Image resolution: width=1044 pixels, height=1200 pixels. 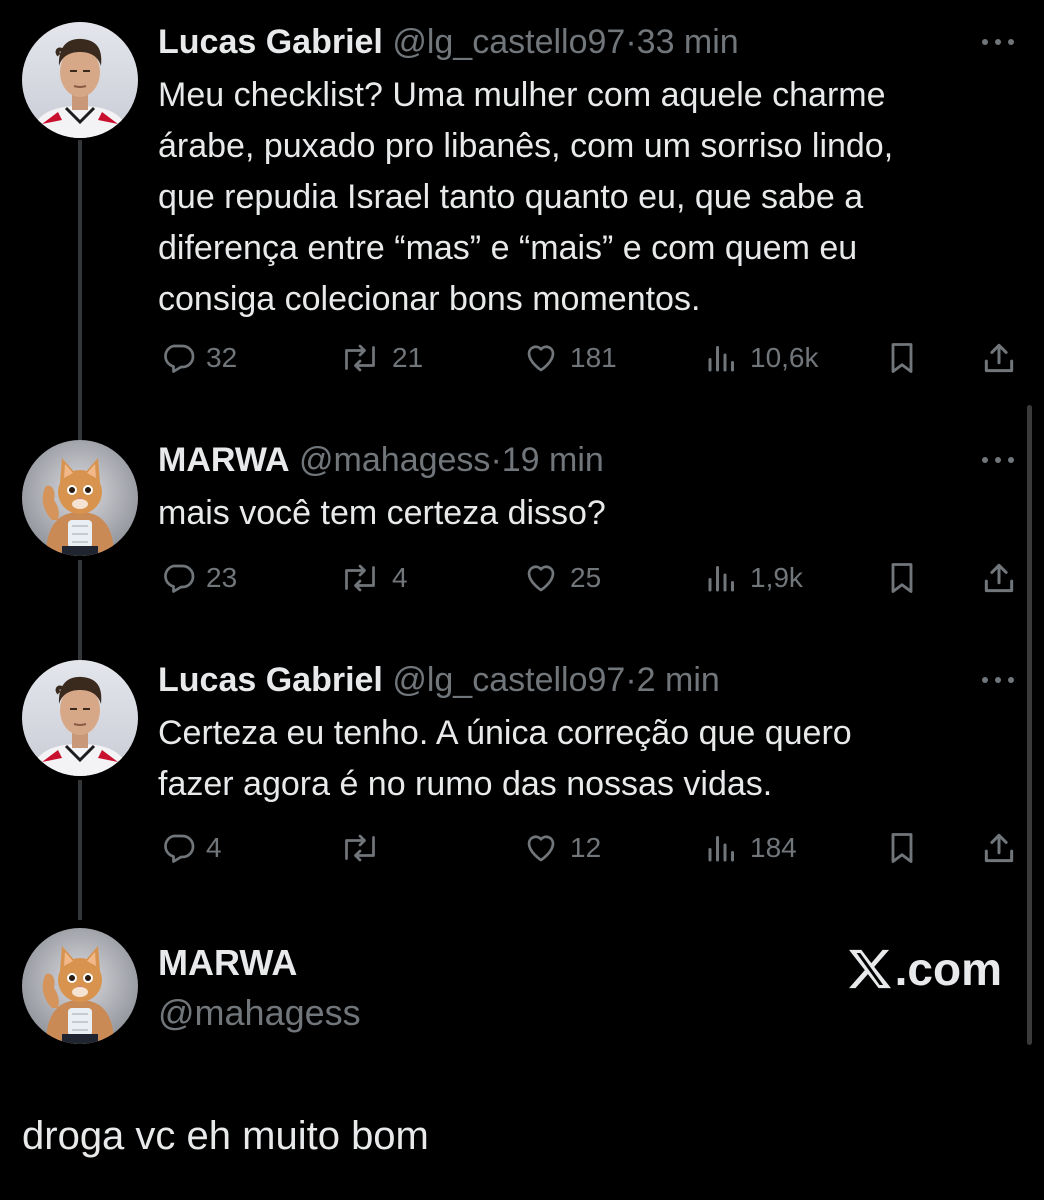 I want to click on like-count: 12, so click(x=586, y=847).